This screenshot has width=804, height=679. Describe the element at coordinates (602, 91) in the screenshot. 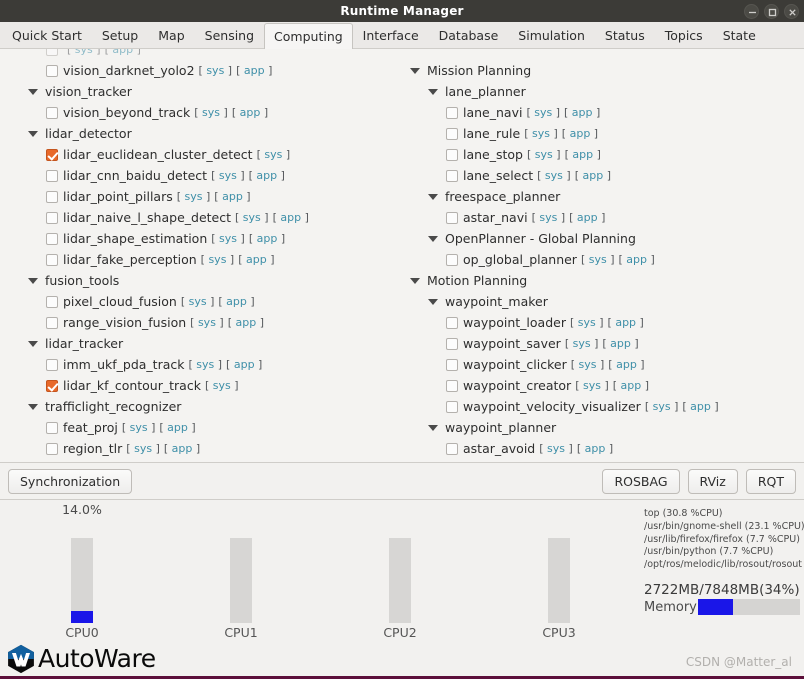

I see `tree-group-lane-planner: lane_planner` at that location.